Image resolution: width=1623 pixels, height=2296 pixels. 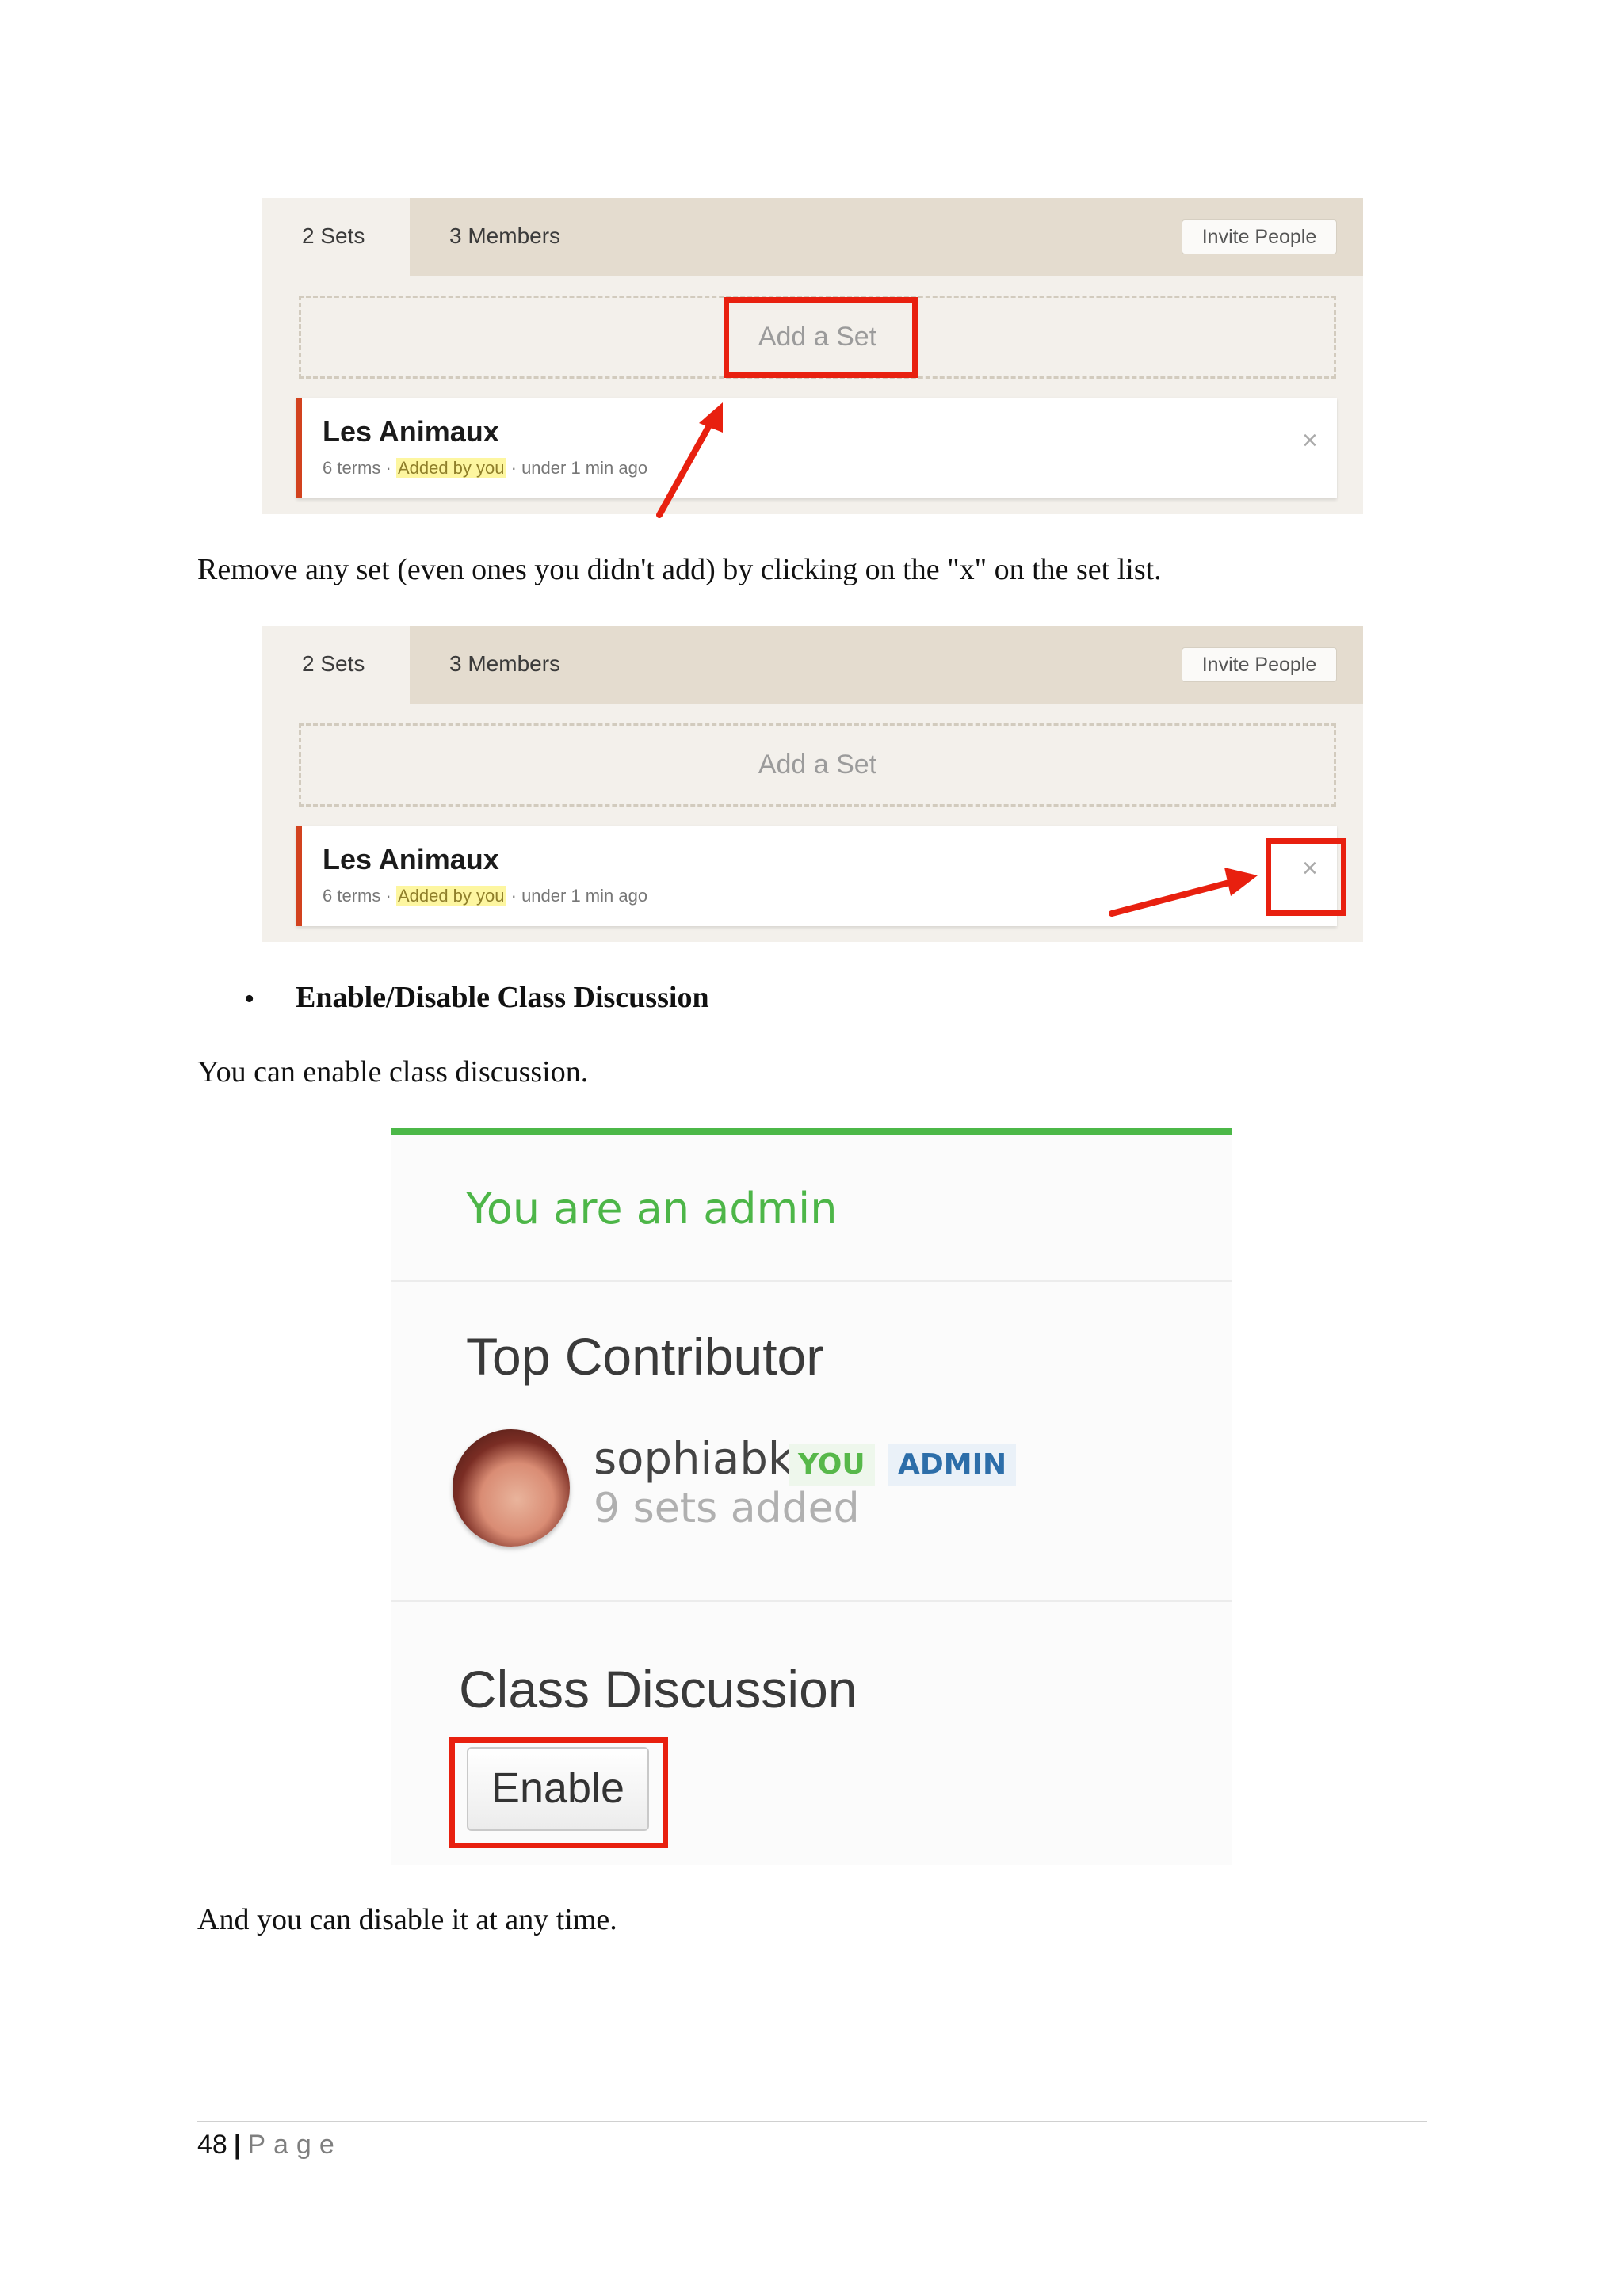 I want to click on admin-status-bar, so click(x=811, y=1131).